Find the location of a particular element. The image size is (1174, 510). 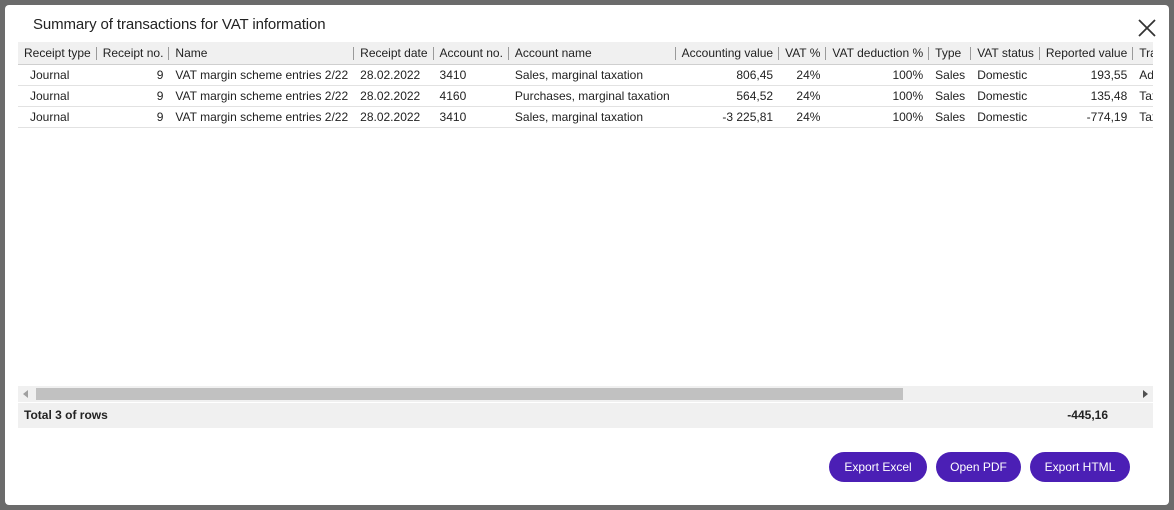

table-cell: -3 225,81 is located at coordinates (727, 117).